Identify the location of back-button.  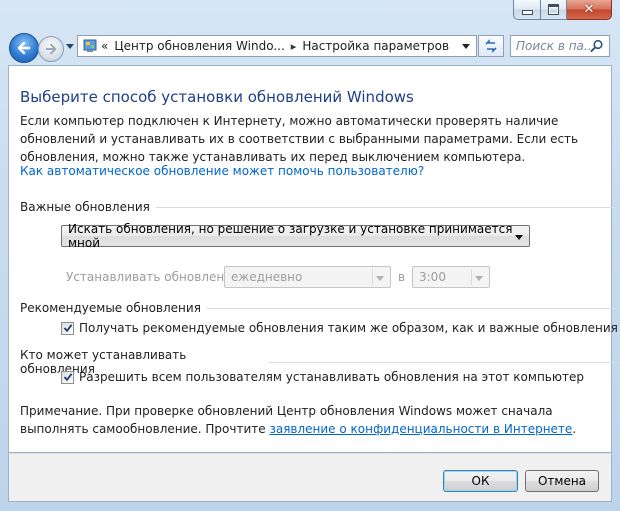
(24, 48).